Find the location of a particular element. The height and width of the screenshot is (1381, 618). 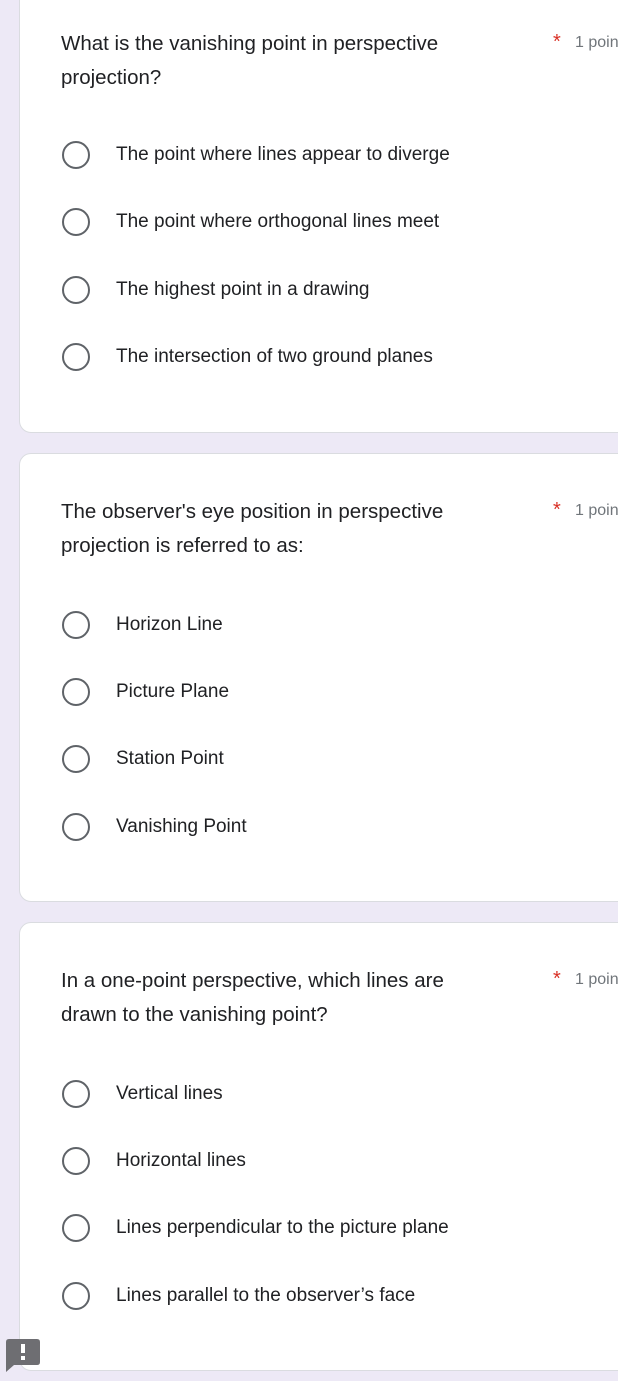

radio-option: Station Point is located at coordinates (321, 759).